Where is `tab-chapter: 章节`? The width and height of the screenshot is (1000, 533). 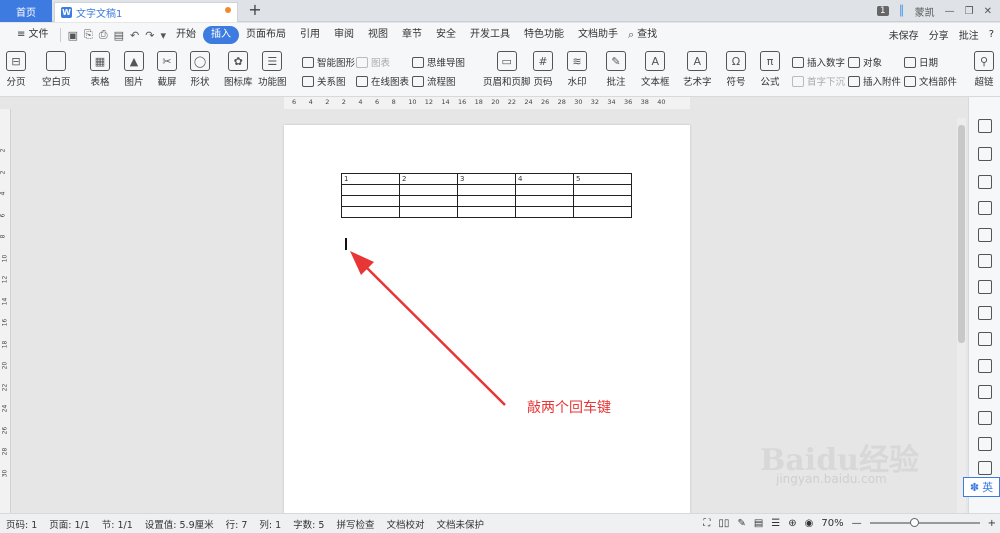
tab-chapter: 章节 is located at coordinates (412, 35).